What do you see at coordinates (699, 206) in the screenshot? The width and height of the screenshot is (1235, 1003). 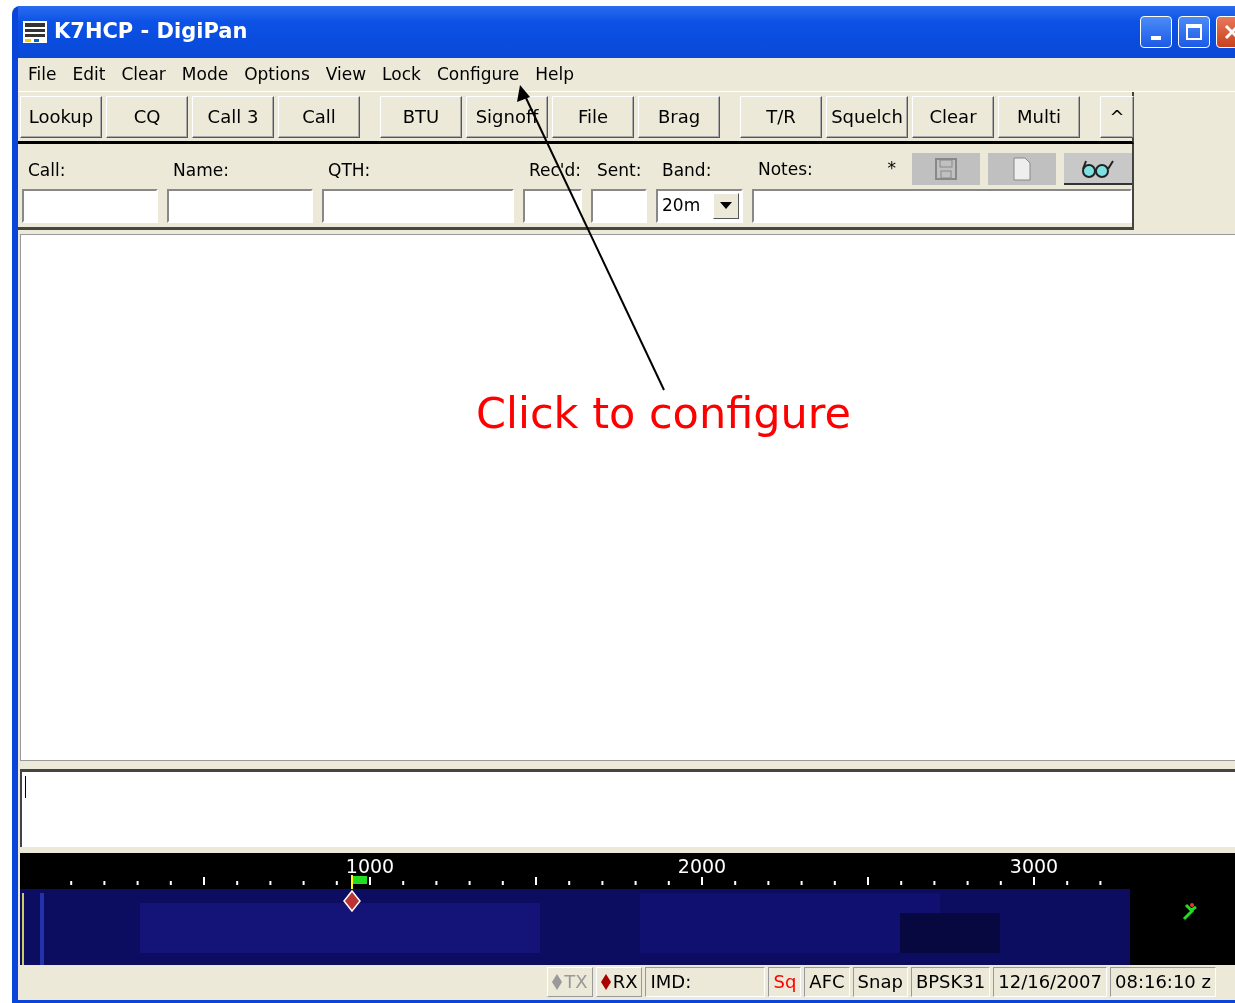 I see `band-dropdown: 20m` at bounding box center [699, 206].